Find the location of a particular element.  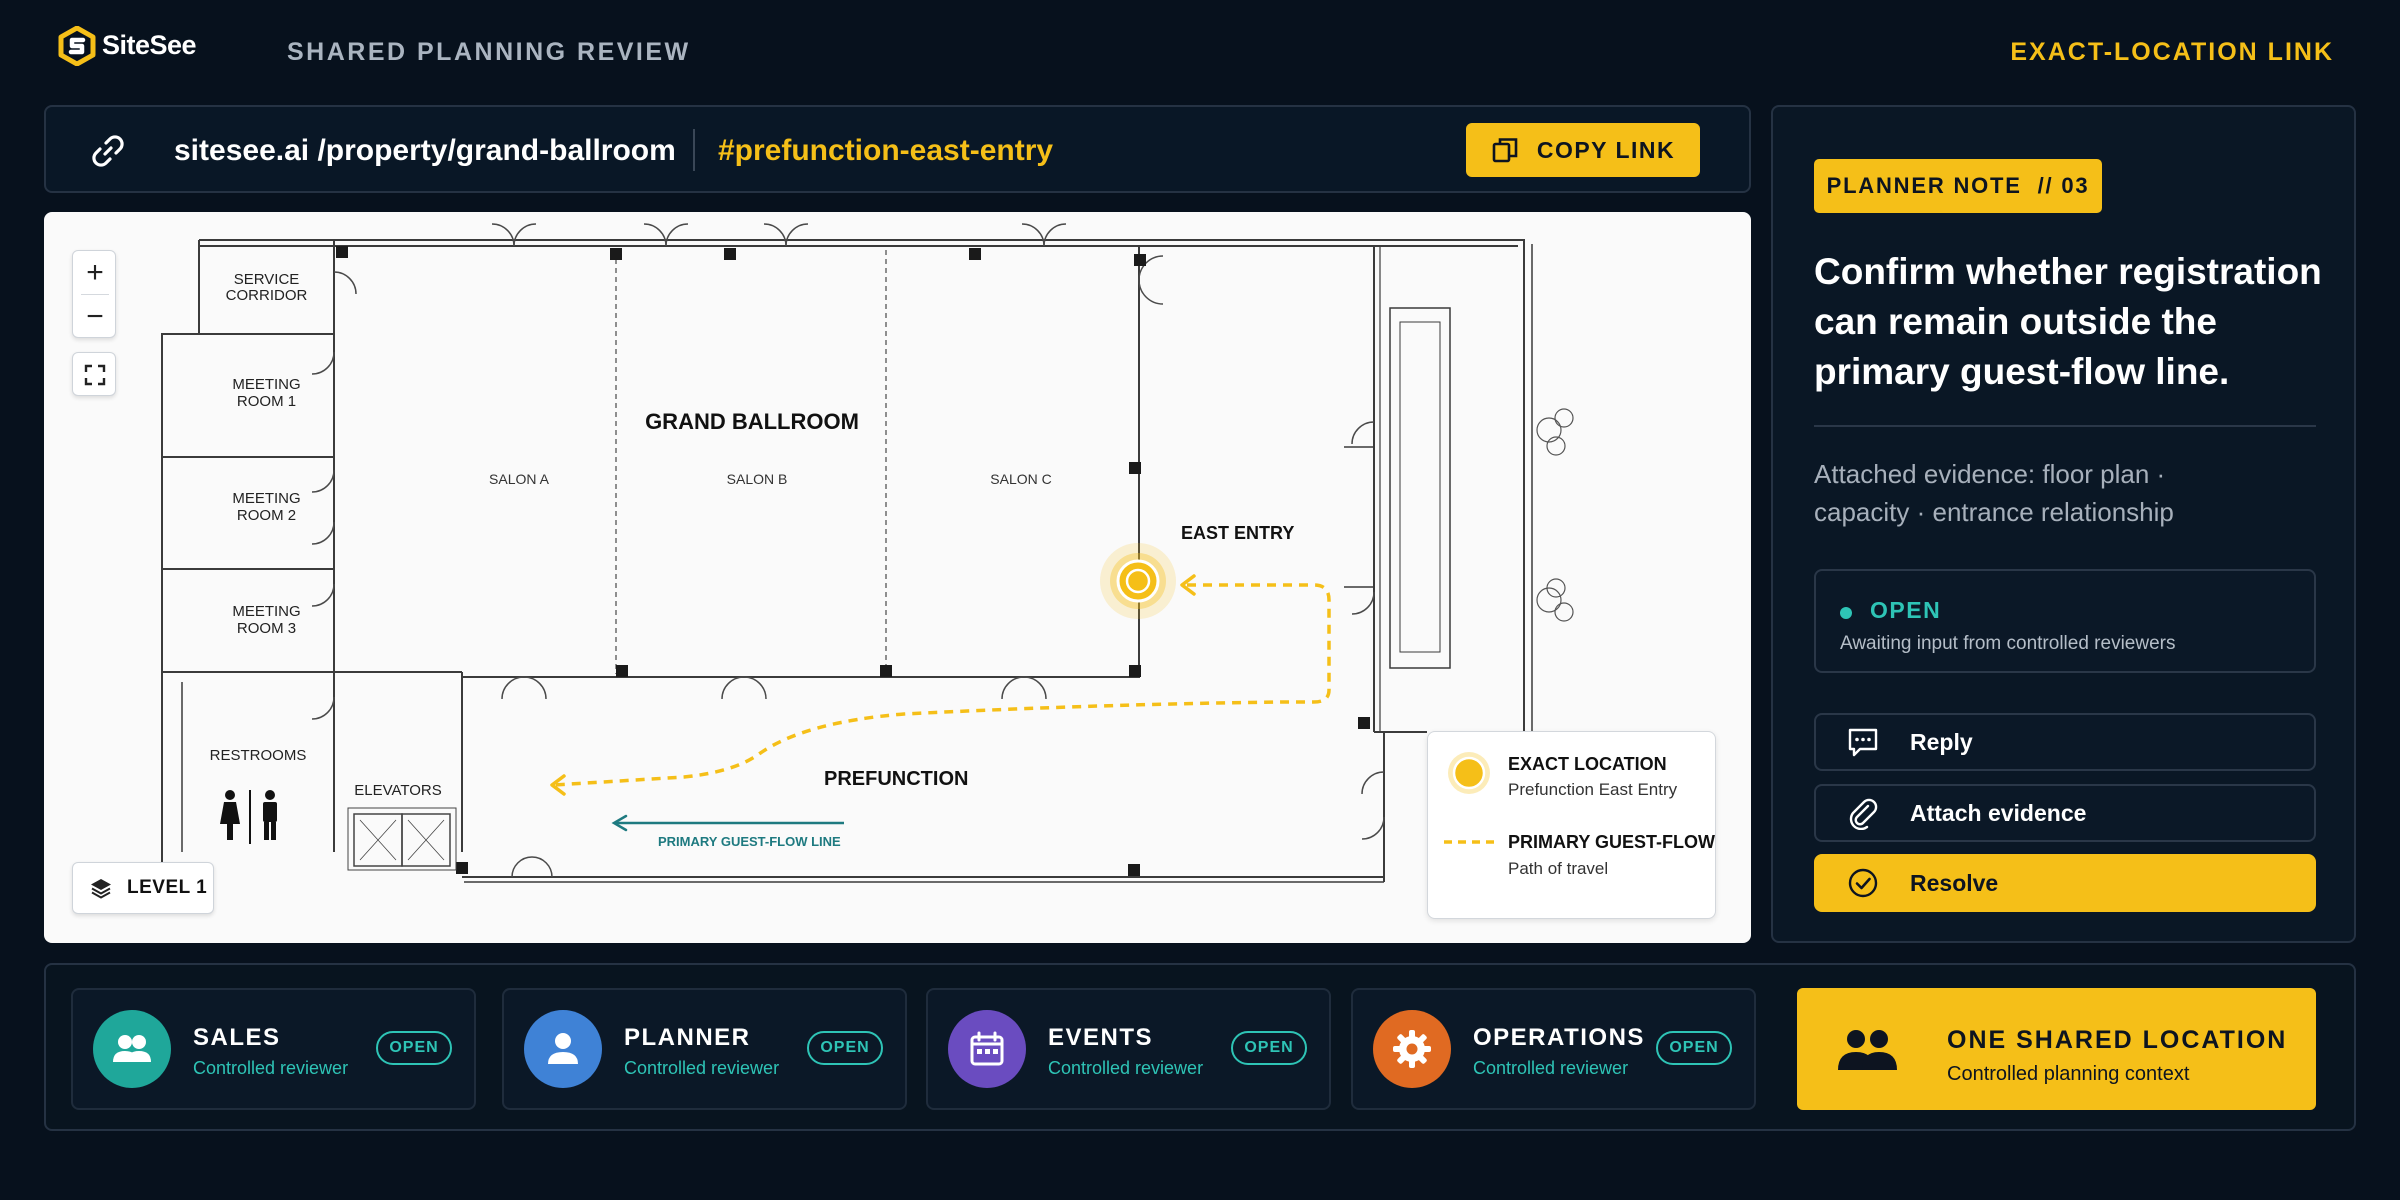

legend-exact-sub: Prefunction East Entry is located at coordinates (1593, 789).